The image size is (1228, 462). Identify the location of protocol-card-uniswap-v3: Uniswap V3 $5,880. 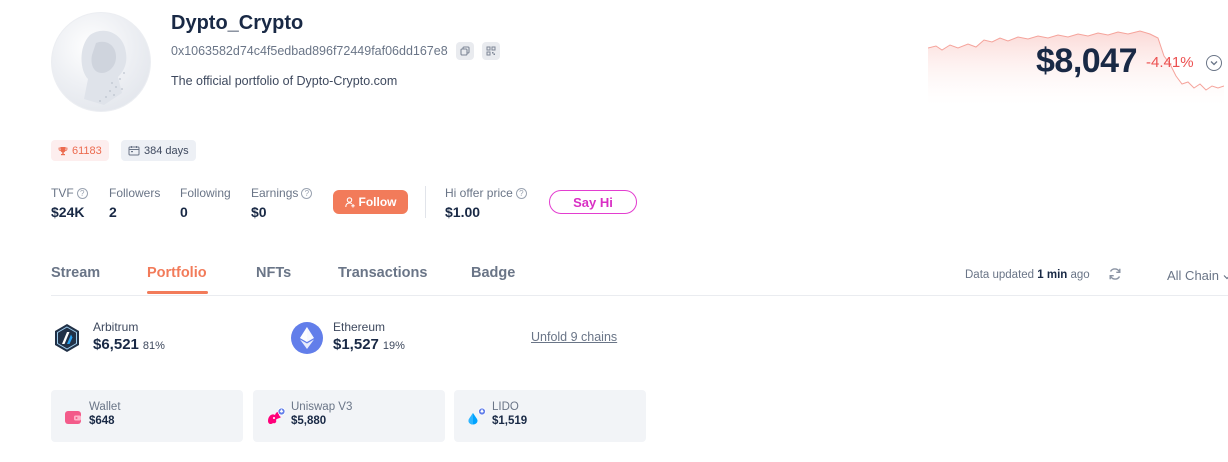
(349, 416).